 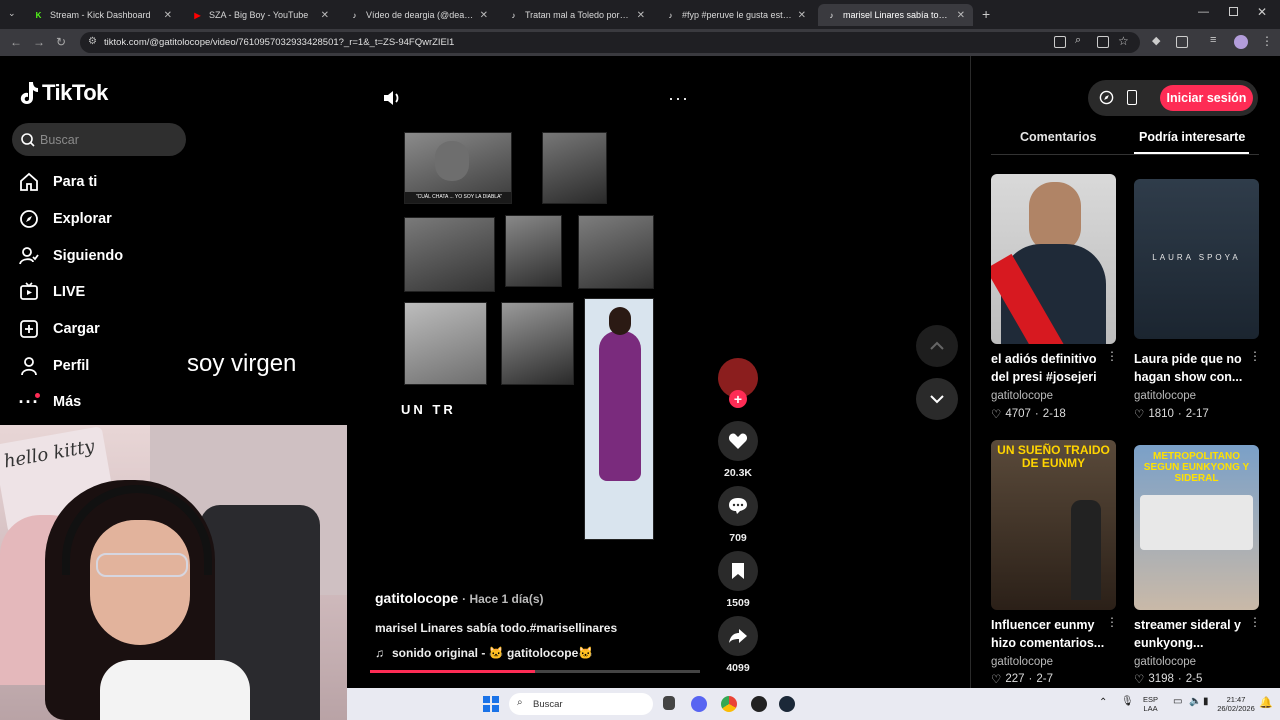 What do you see at coordinates (418, 15) in the screenshot?
I see `browser-tab: ♪ Vídeo de deargia (@deargia) re ✕` at bounding box center [418, 15].